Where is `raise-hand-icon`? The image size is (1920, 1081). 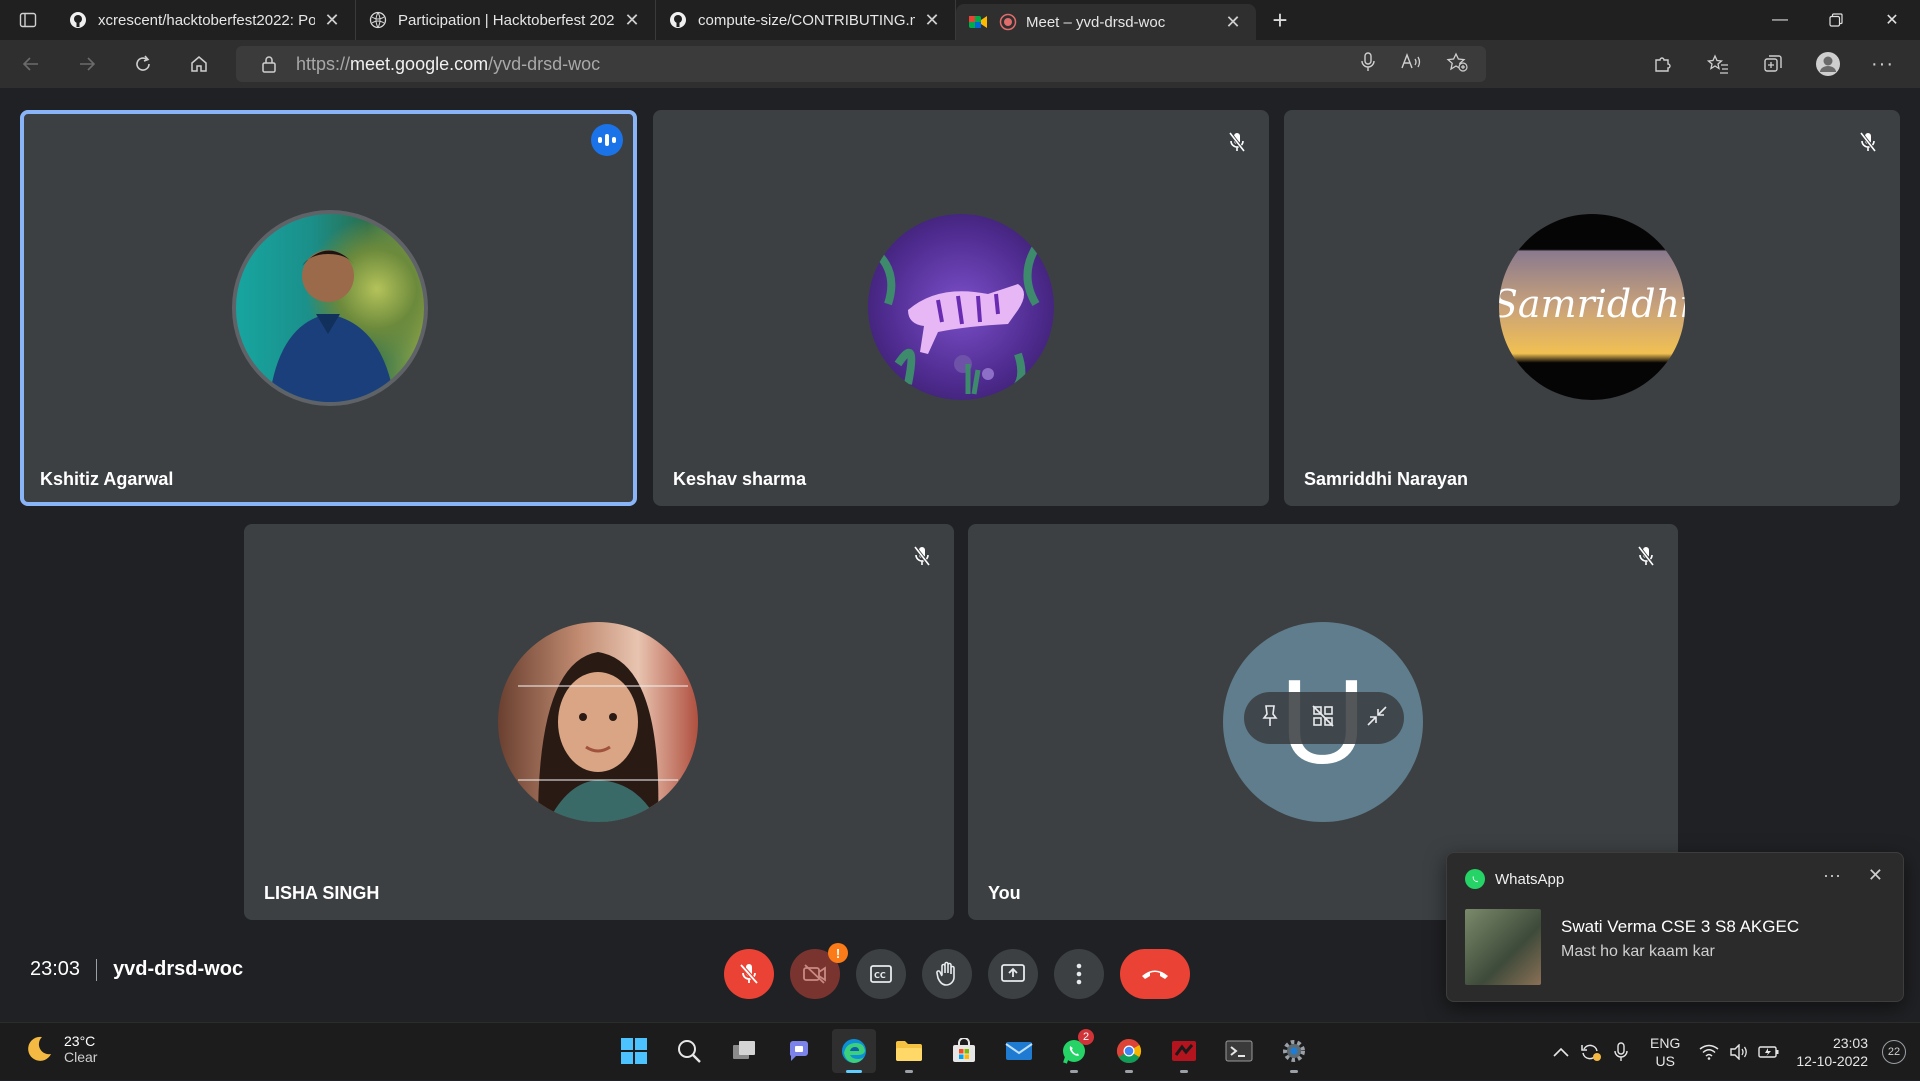 raise-hand-icon is located at coordinates (945, 973).